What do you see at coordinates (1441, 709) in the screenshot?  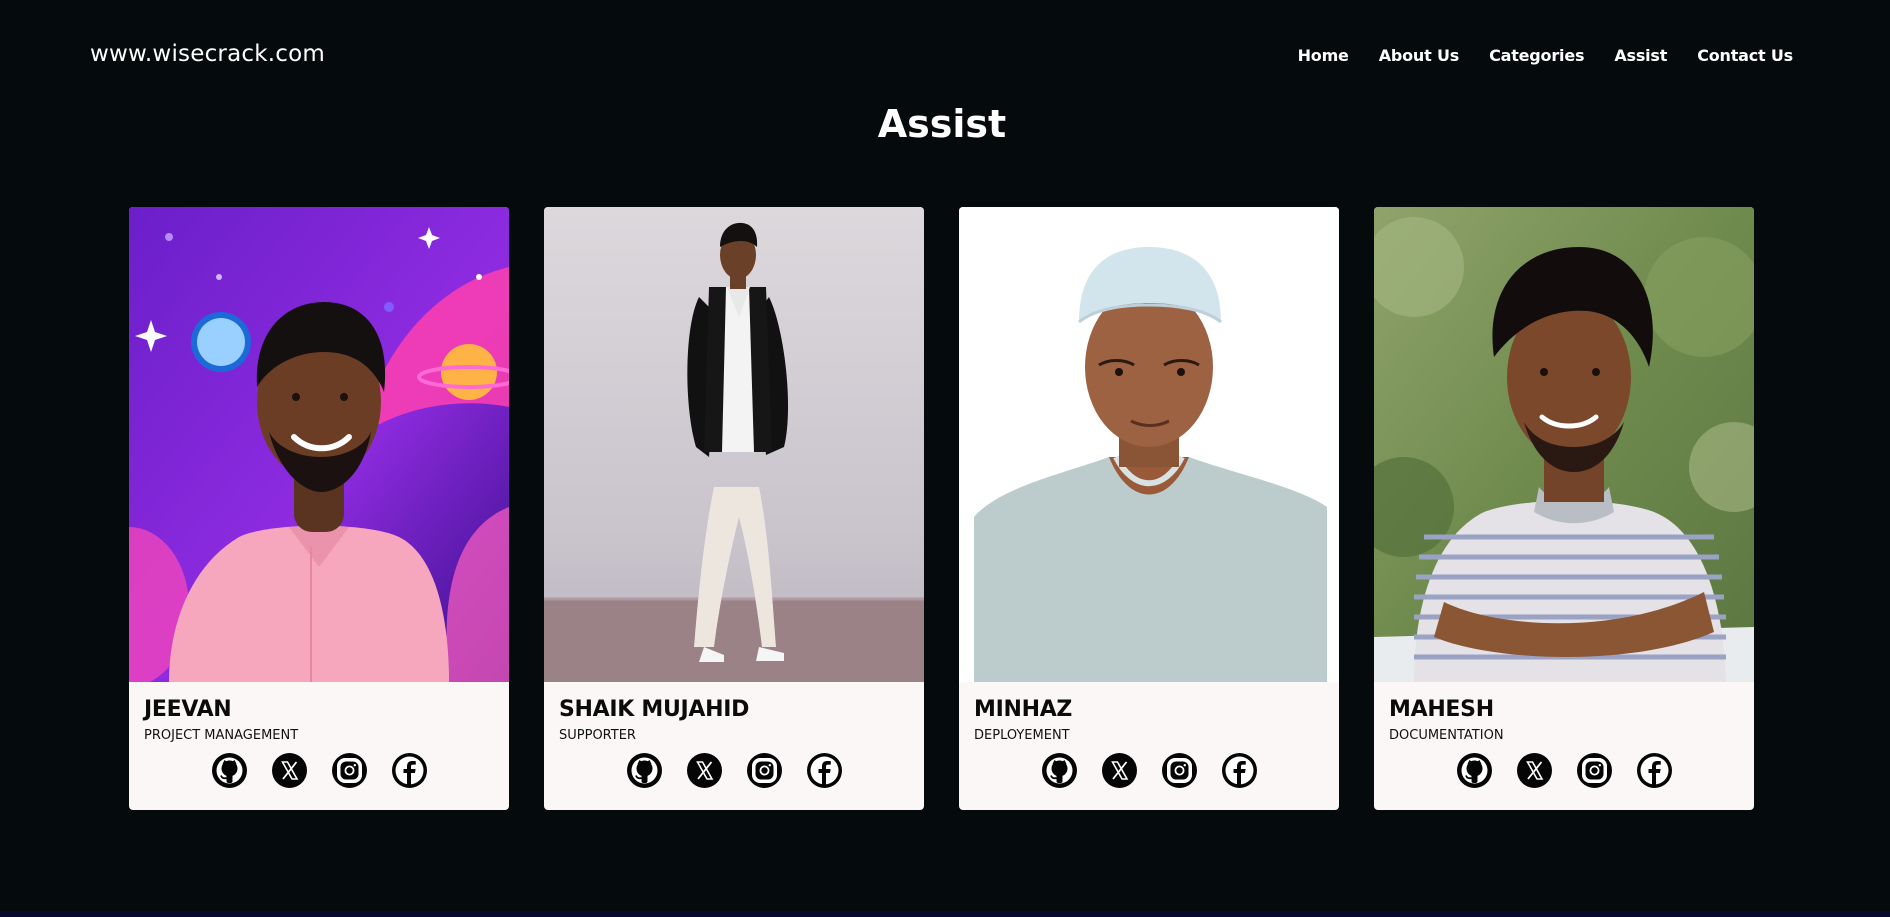 I see `member-name: MAHESH` at bounding box center [1441, 709].